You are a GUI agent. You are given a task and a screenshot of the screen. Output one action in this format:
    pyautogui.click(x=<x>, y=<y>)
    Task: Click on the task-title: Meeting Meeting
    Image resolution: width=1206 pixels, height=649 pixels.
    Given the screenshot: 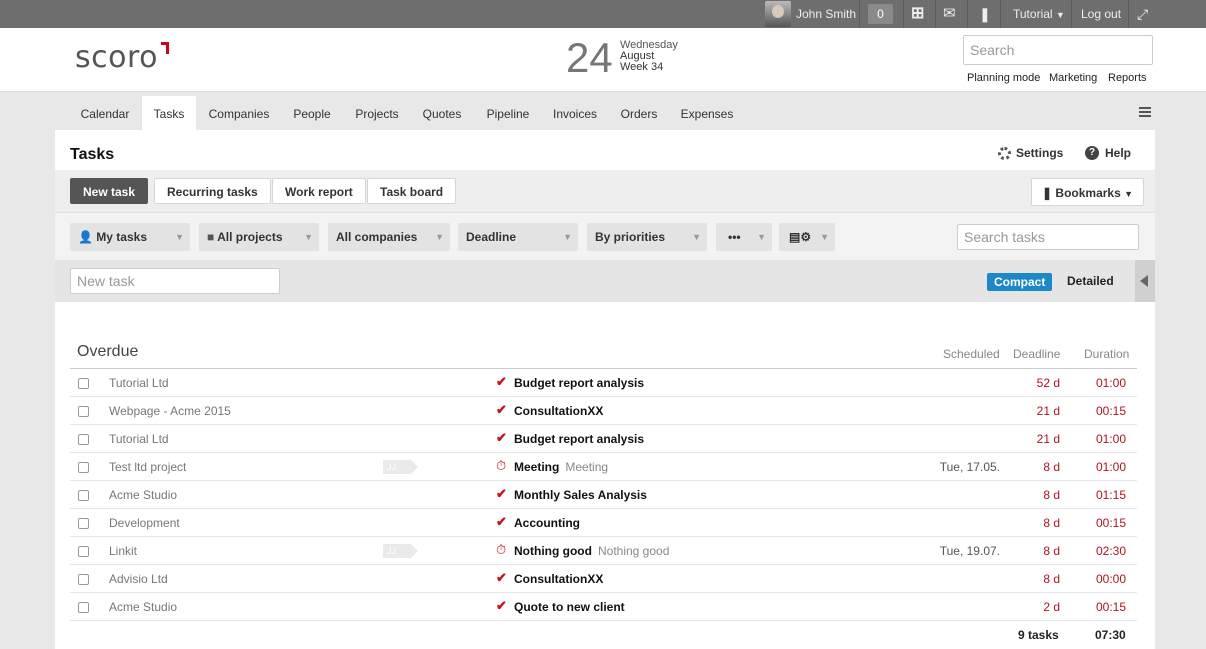 What is the action you would take?
    pyautogui.click(x=561, y=467)
    